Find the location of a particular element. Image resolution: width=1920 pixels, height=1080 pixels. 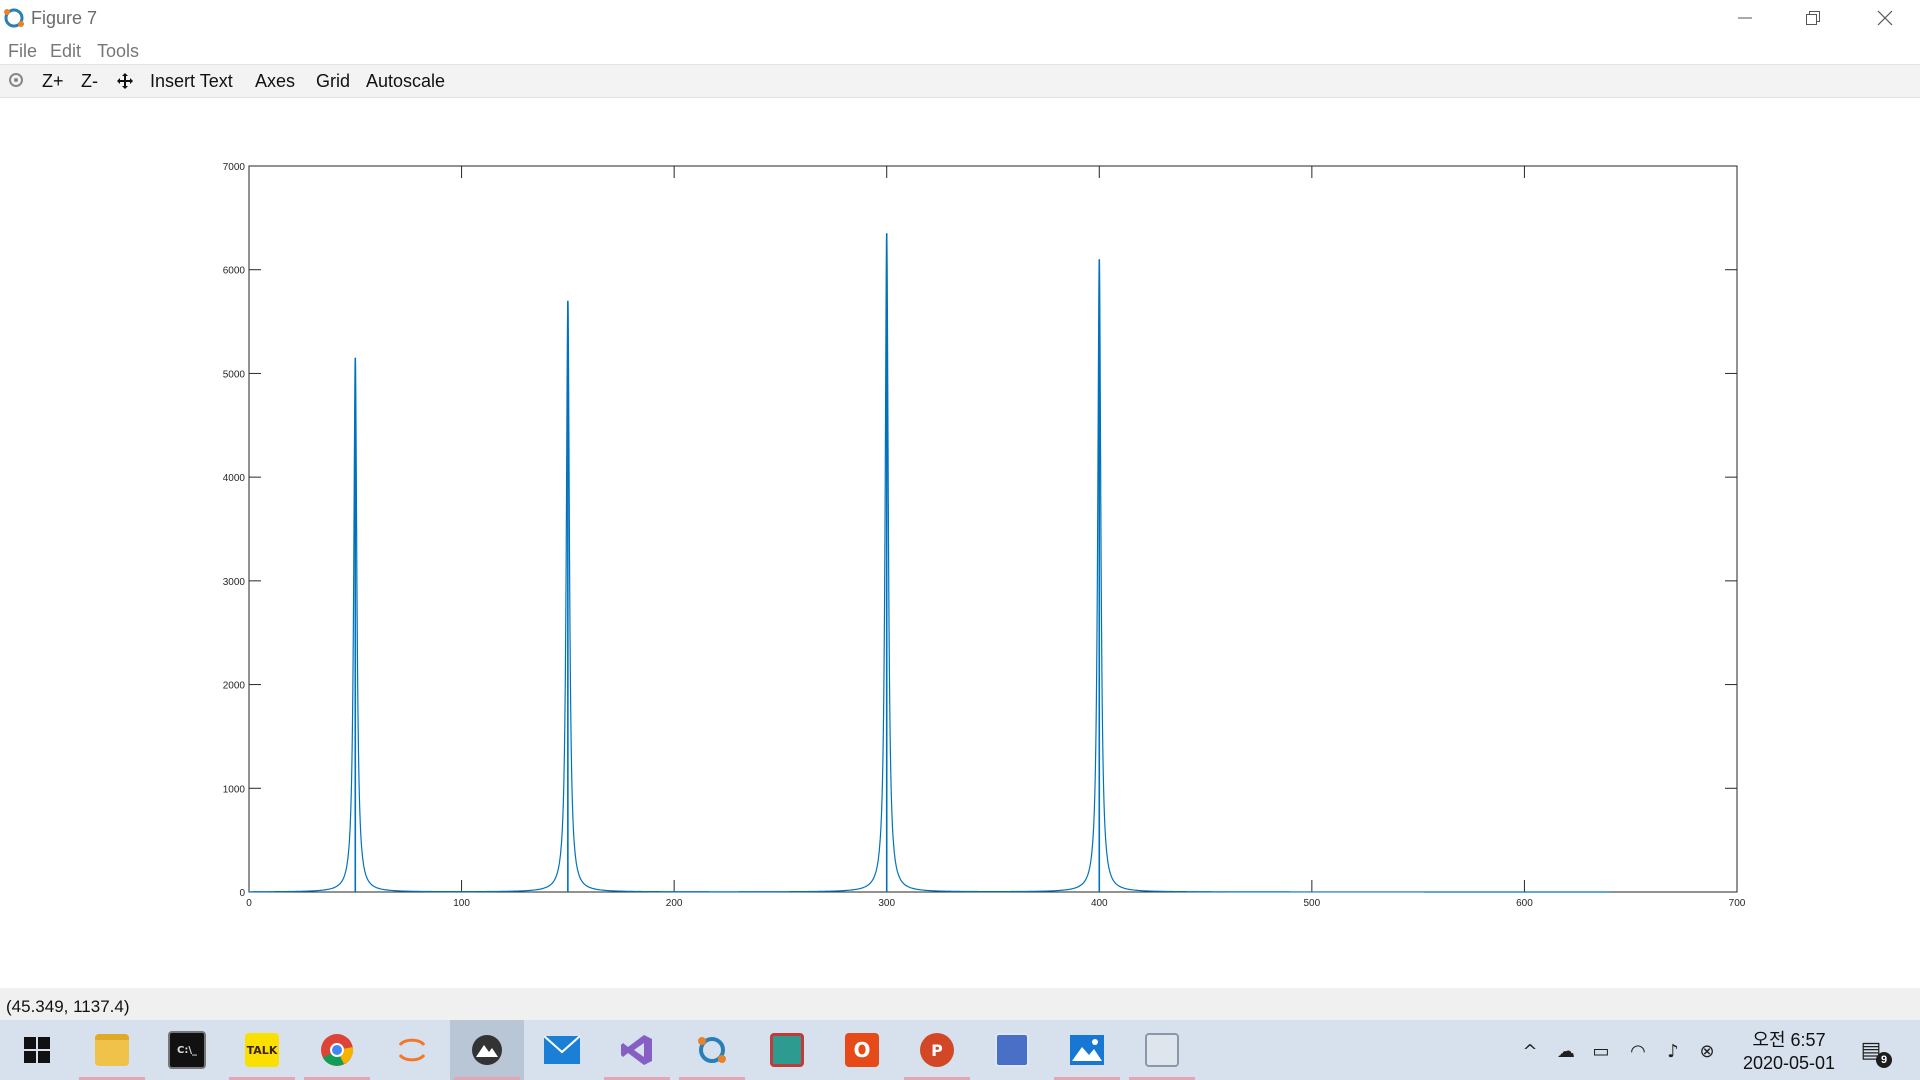

taskbar-octave-figure is located at coordinates (487, 1050).